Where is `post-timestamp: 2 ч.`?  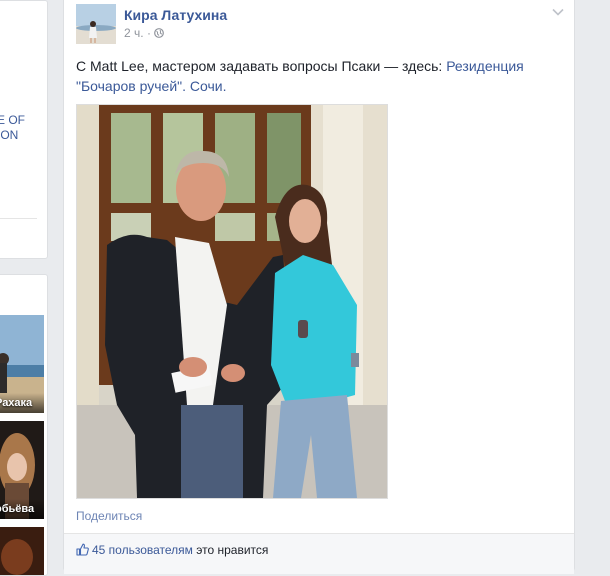 post-timestamp: 2 ч. is located at coordinates (134, 33).